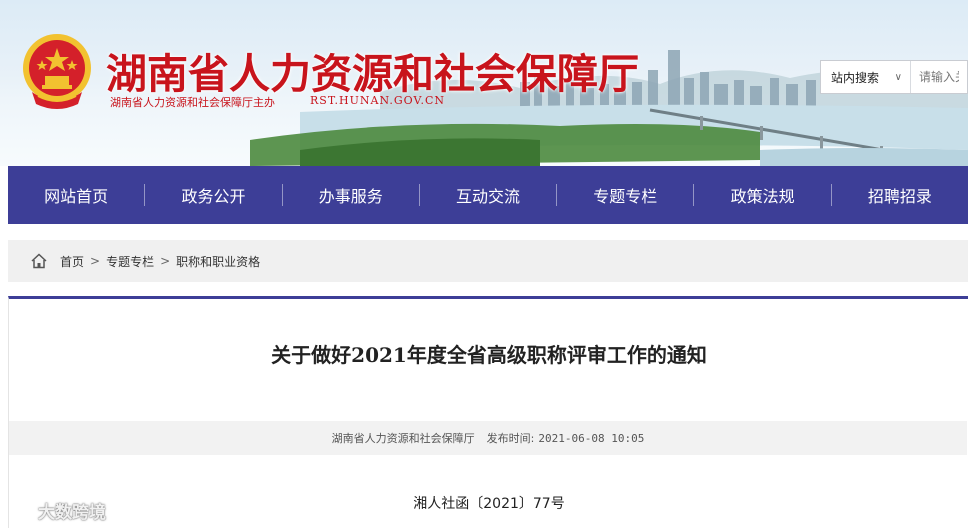 This screenshot has height=528, width=968. What do you see at coordinates (510, 438) in the screenshot?
I see `publish-time-label: 发布时间:` at bounding box center [510, 438].